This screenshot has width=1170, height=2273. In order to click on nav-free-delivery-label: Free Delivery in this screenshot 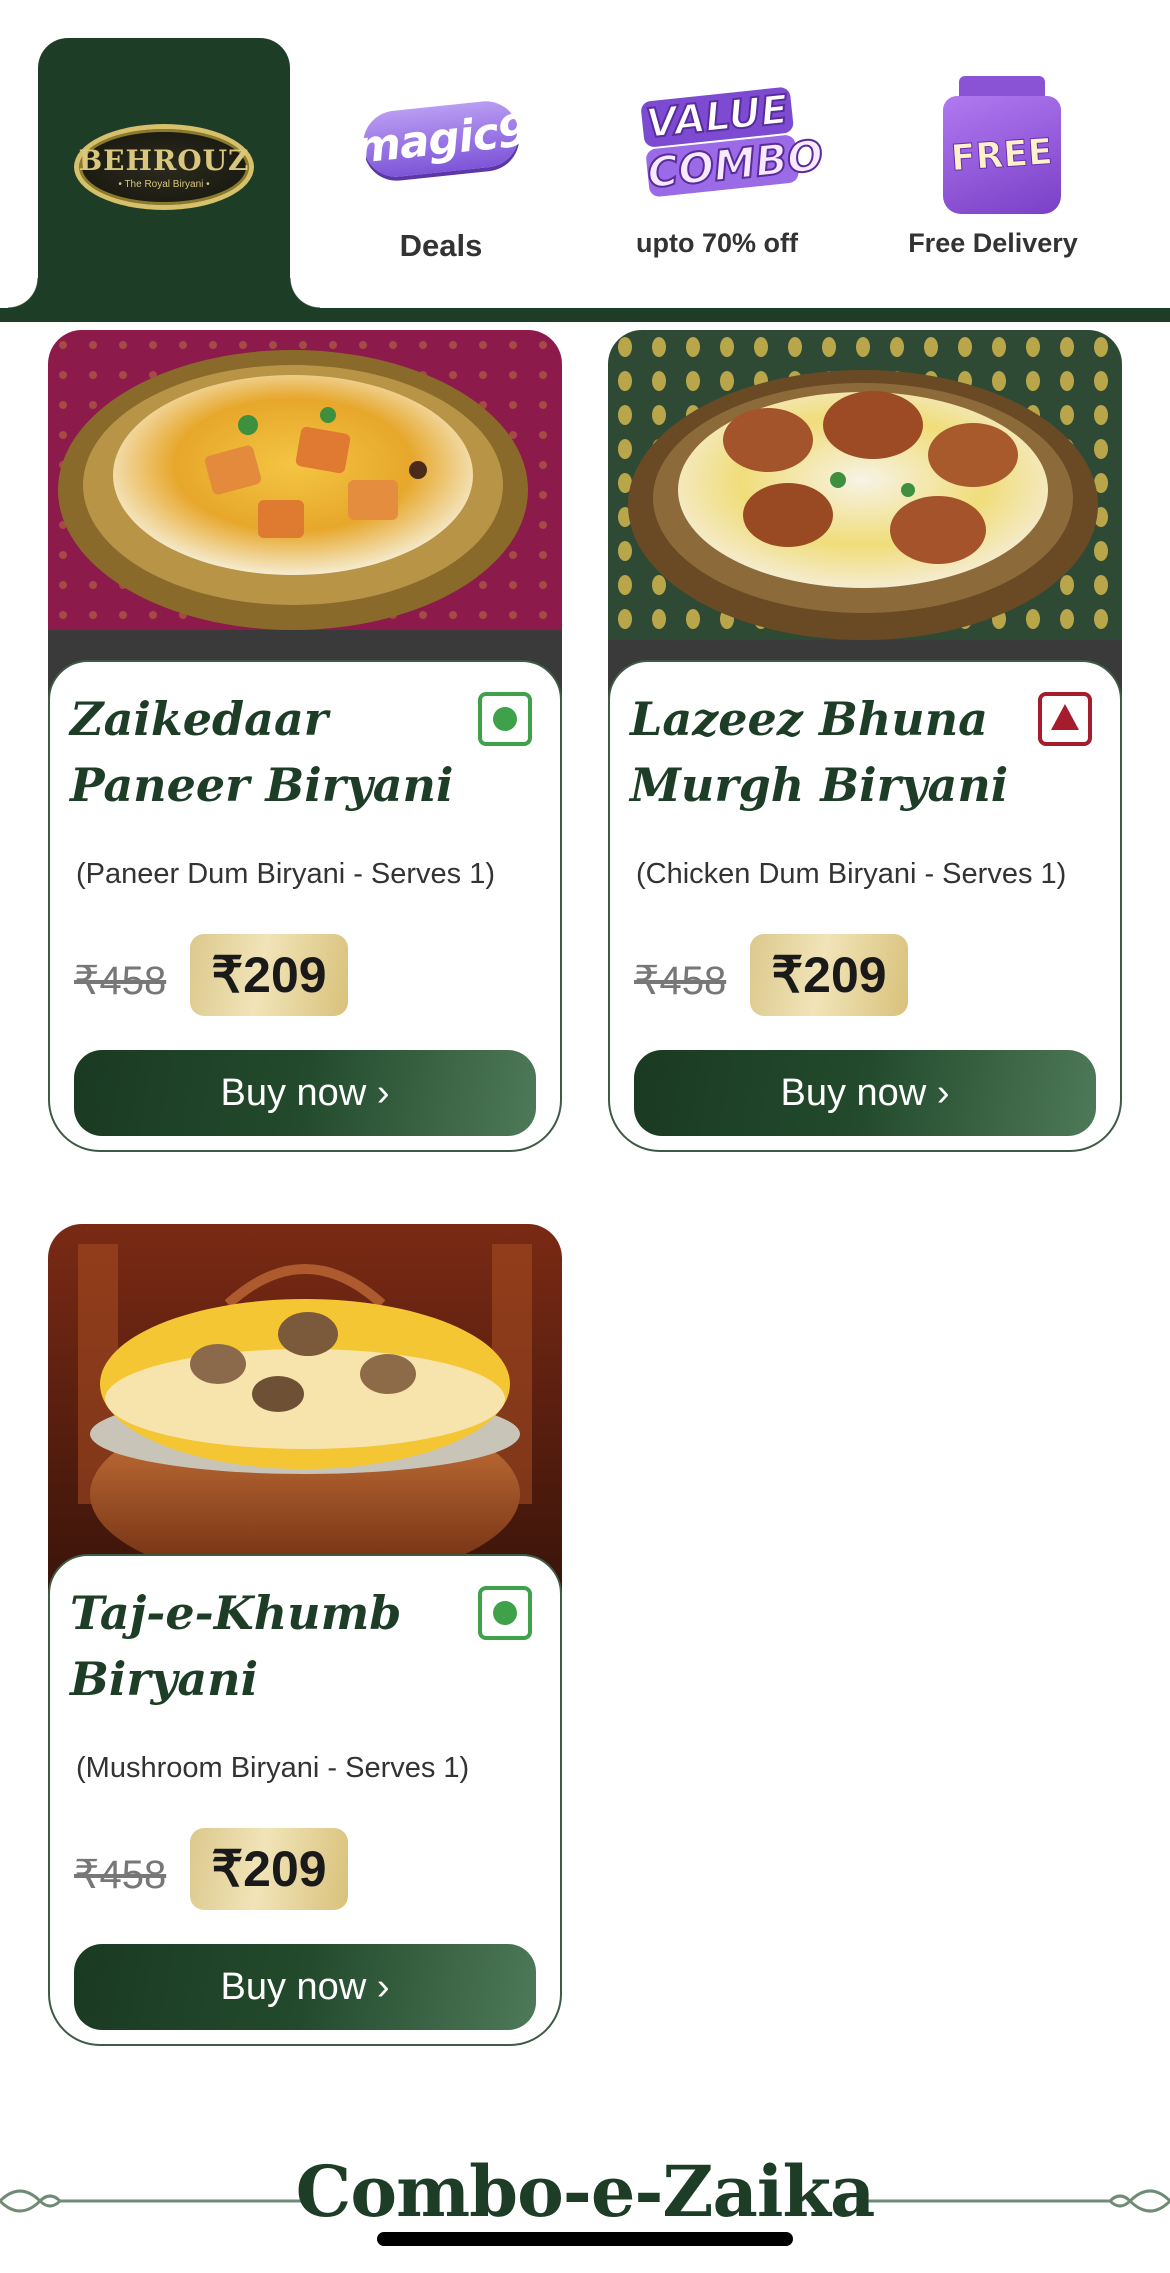, I will do `click(993, 243)`.